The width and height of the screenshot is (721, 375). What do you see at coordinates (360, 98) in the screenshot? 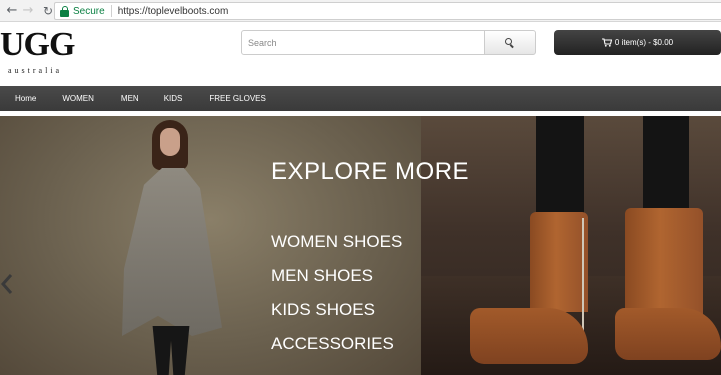
I see `main-nav: Home WOMEN MEN KIDS FREE GLOVES` at bounding box center [360, 98].